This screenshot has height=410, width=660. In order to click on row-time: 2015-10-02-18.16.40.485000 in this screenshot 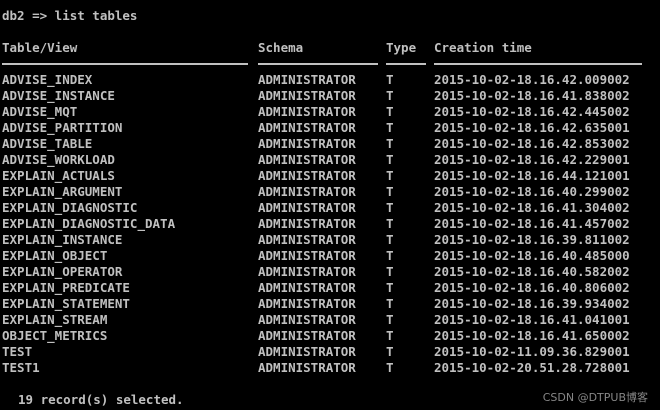, I will do `click(532, 255)`.